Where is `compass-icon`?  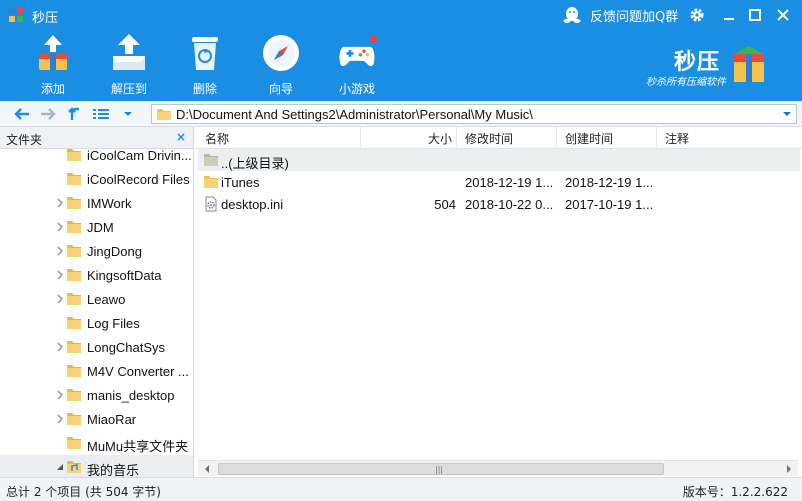
compass-icon is located at coordinates (281, 53).